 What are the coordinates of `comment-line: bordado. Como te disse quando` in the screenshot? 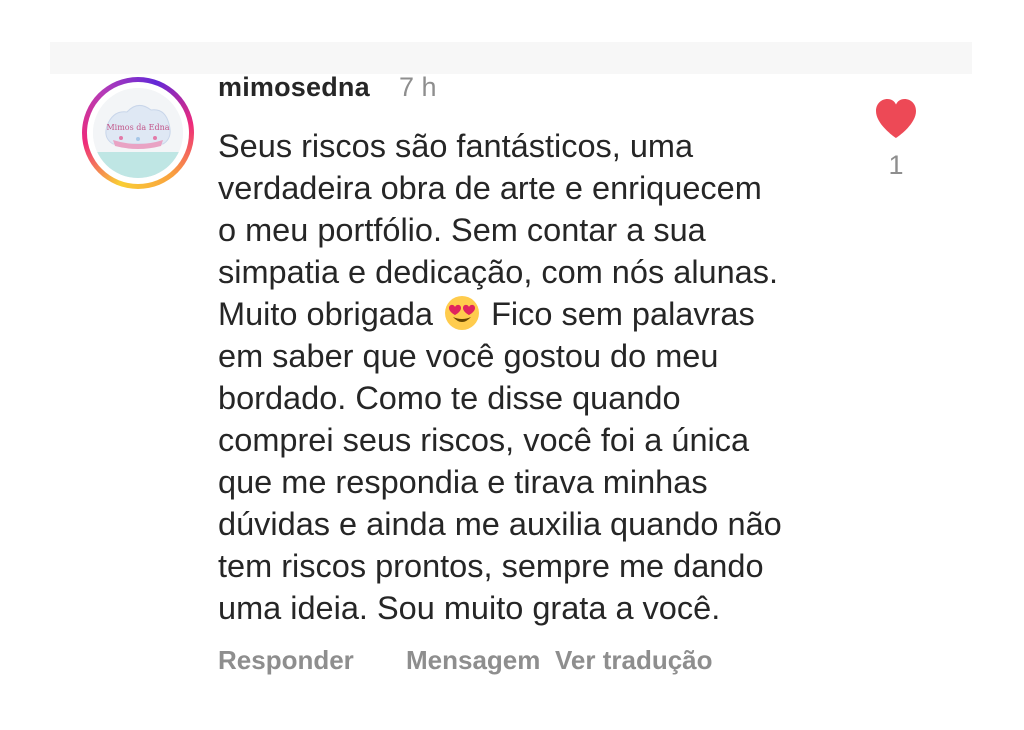 It's located at (449, 398).